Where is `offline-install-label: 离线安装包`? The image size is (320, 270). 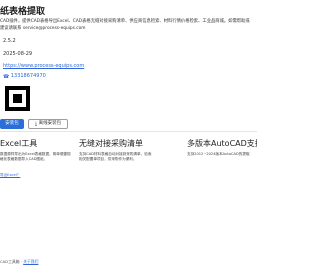 offline-install-label: 离线安装包 is located at coordinates (50, 123).